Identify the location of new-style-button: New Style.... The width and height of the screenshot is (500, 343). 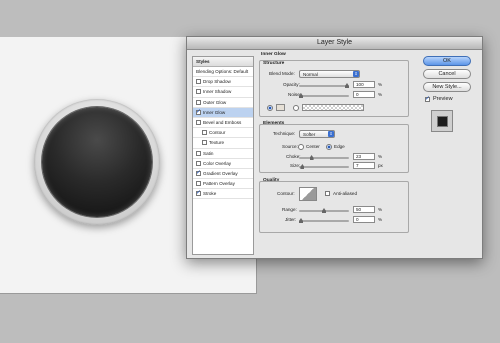
(447, 87).